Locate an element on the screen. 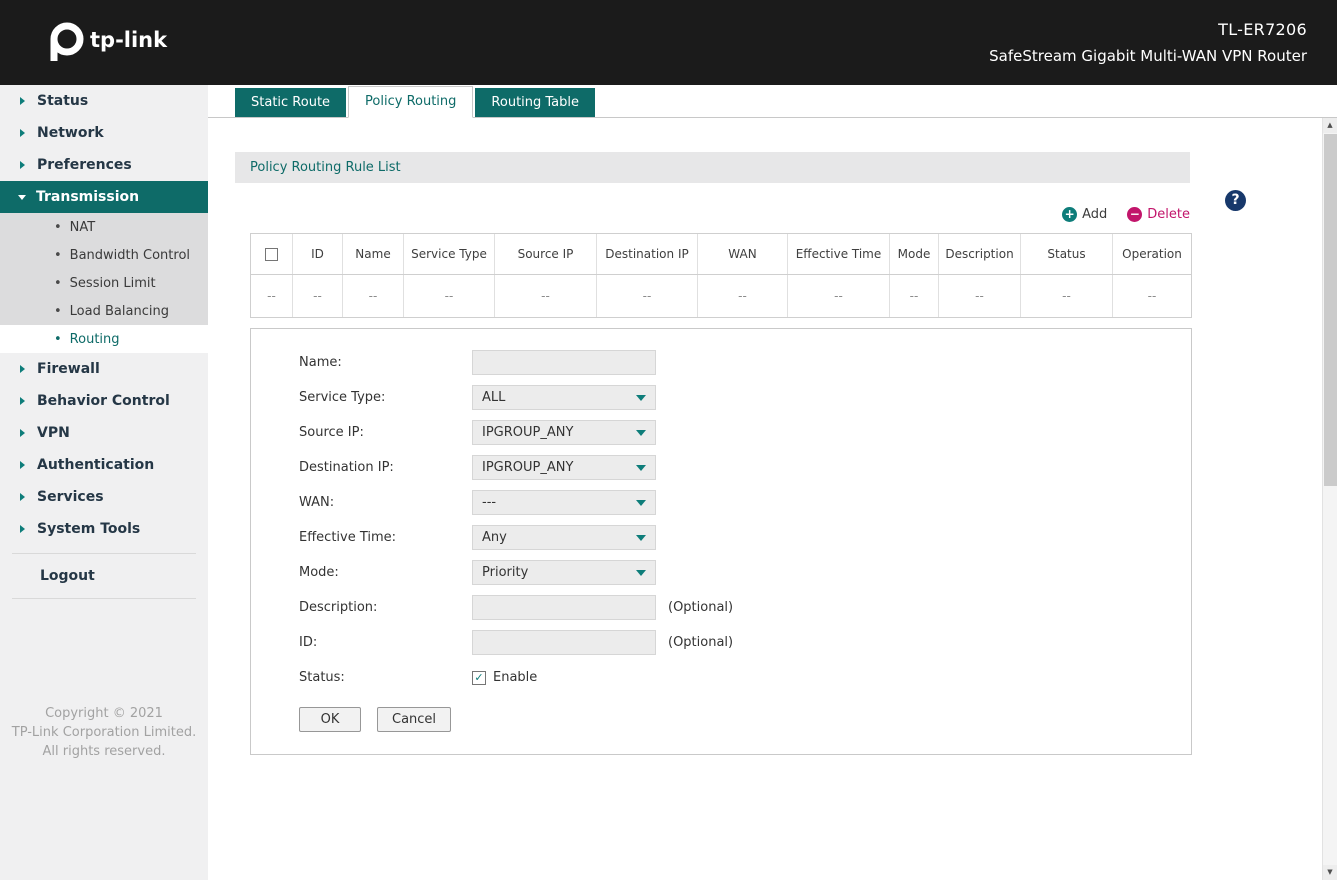  help-glyph: ? is located at coordinates (1235, 200).